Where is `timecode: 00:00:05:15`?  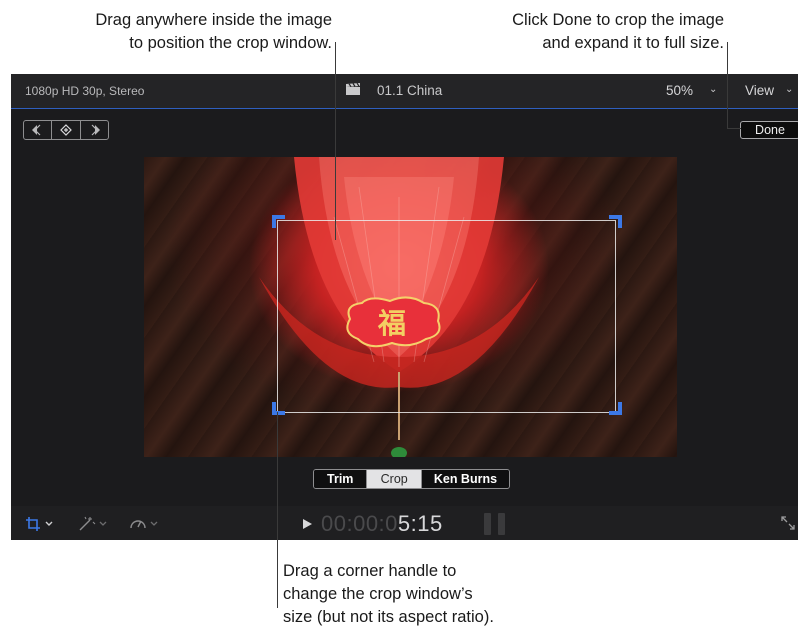
timecode: 00:00:05:15 is located at coordinates (382, 524).